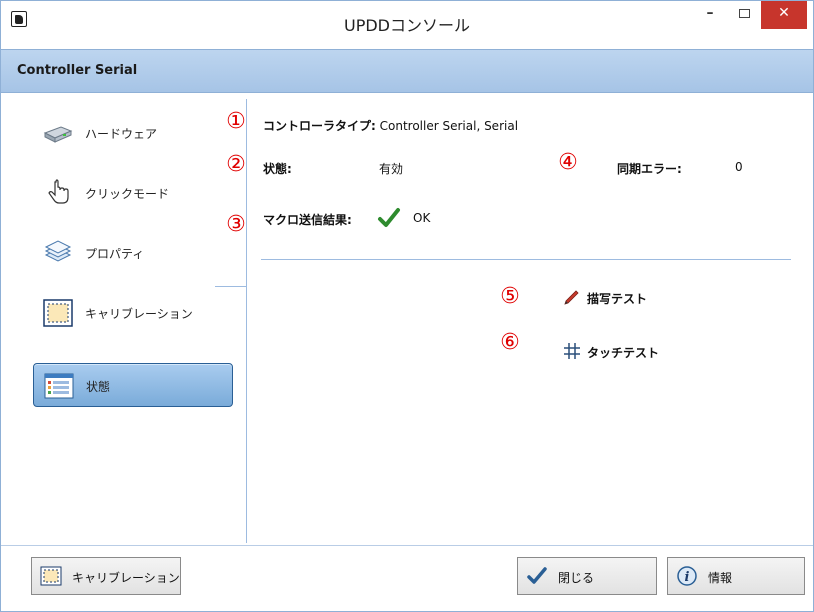  I want to click on section-divider, so click(526, 259).